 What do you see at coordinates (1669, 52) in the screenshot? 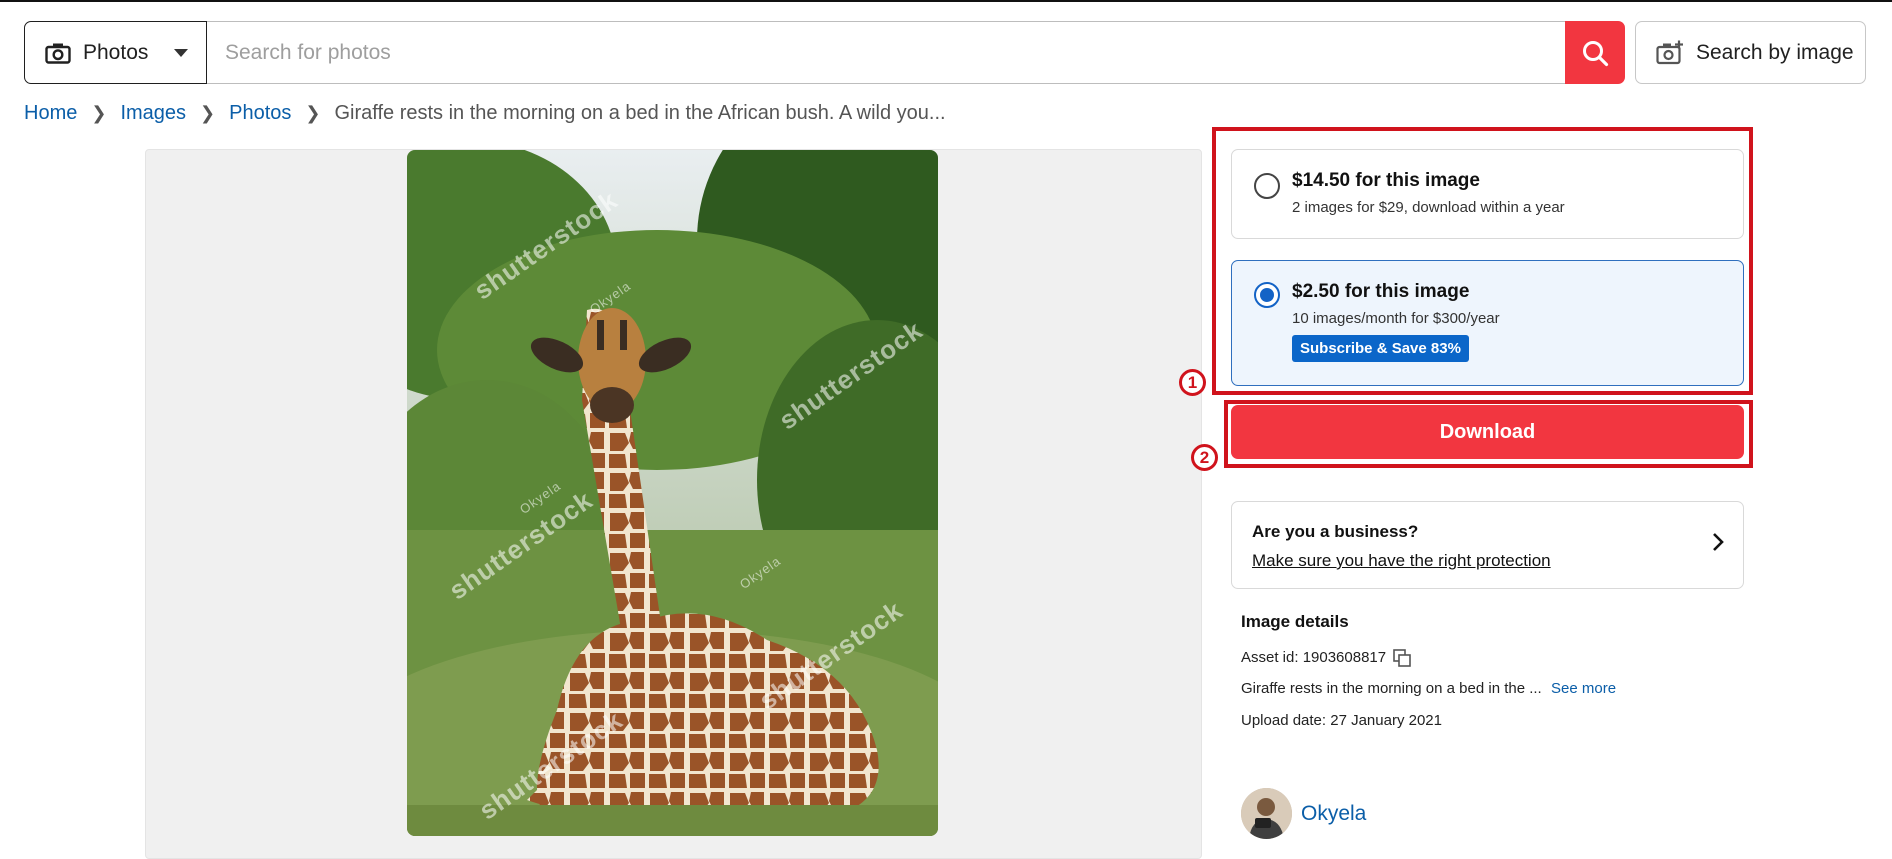
I see `image-search-icon` at bounding box center [1669, 52].